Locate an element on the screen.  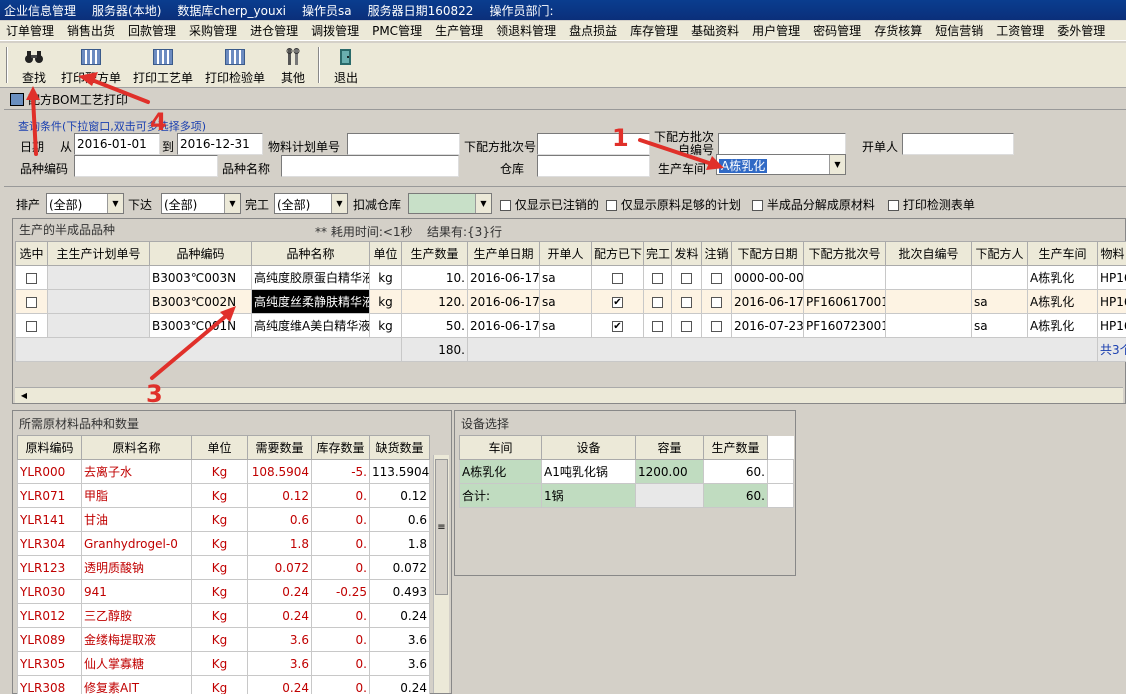
col-person: 下配方人 is located at coordinates (999, 253).